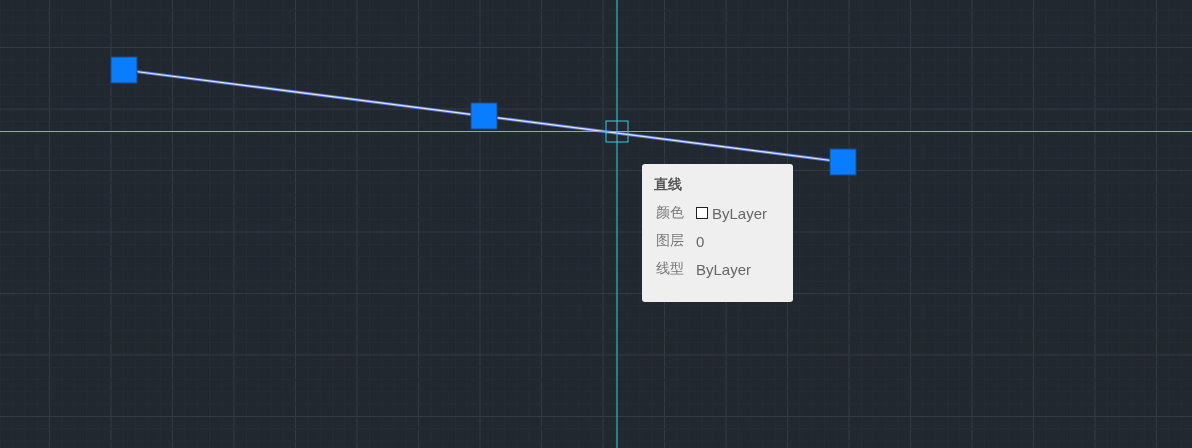 This screenshot has width=1192, height=448. I want to click on property-value: 0, so click(700, 241).